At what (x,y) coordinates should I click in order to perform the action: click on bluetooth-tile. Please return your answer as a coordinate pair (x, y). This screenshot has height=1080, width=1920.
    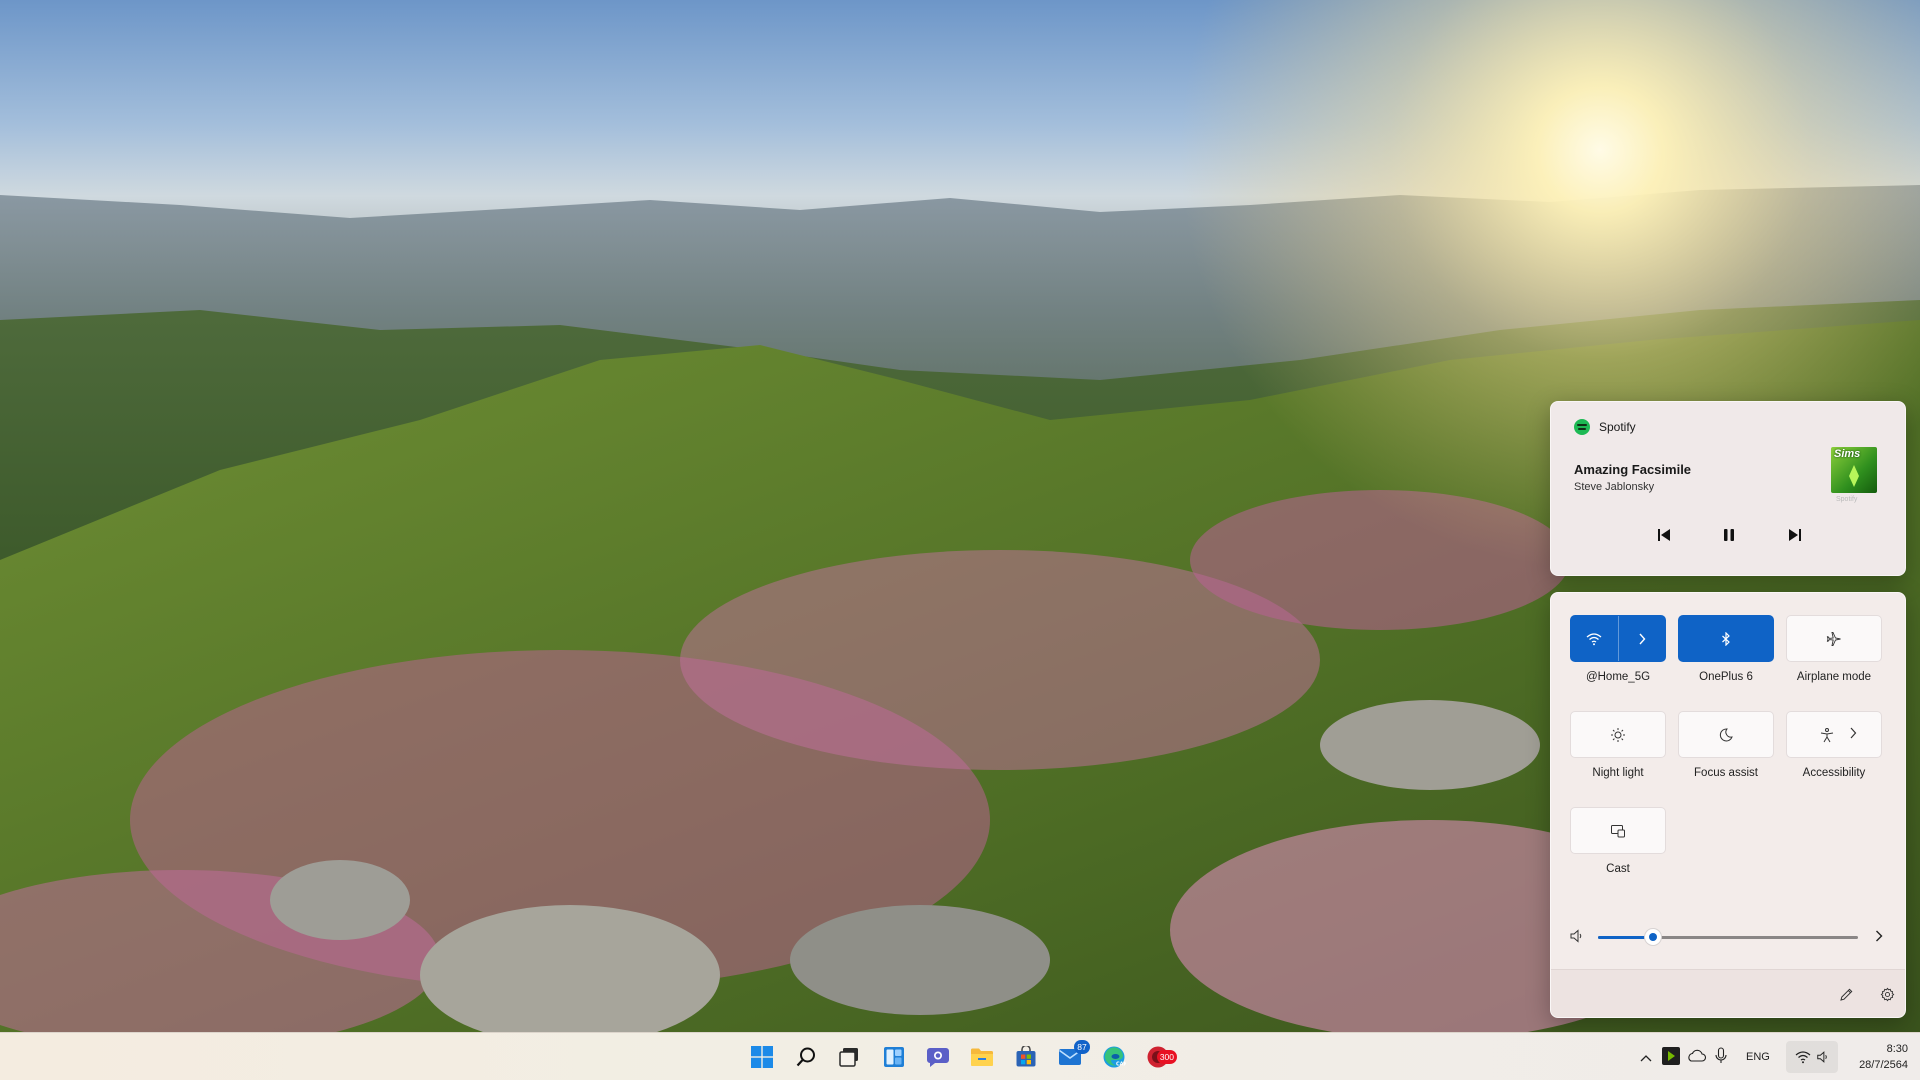
    Looking at the image, I should click on (1726, 638).